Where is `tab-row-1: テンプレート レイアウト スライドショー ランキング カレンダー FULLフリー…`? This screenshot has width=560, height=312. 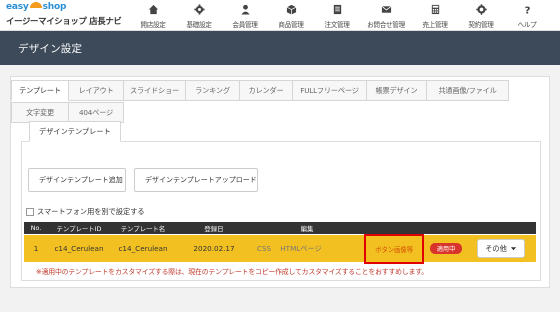 tab-row-1: テンプレート レイアウト スライドショー ランキング カレンダー FULLフリー… is located at coordinates (260, 90).